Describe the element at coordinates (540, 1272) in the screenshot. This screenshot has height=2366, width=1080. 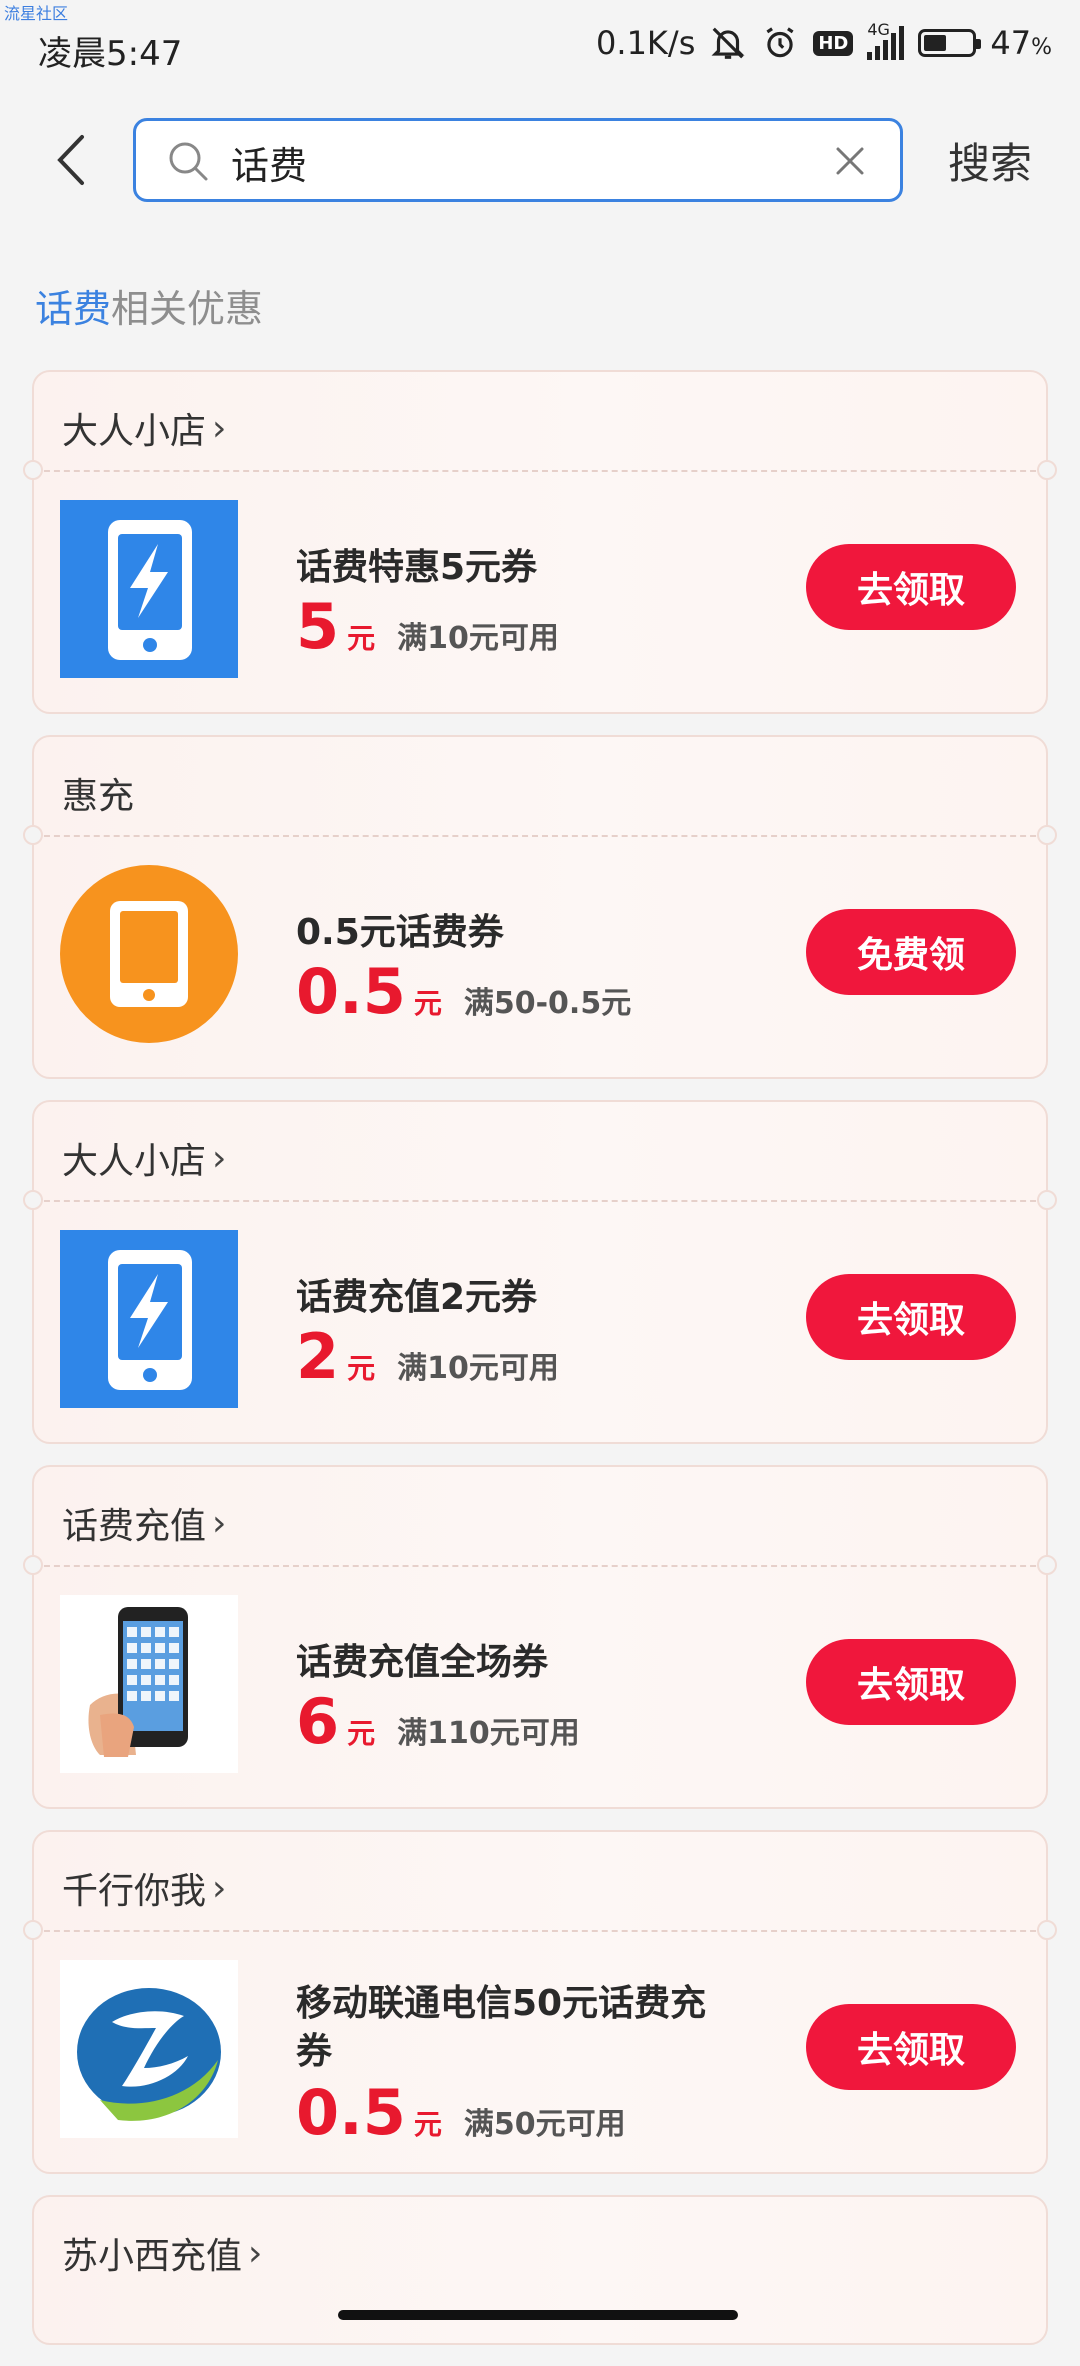
I see `coupon-card: 大人小店 › 话费充值2元券 2 元 满10元可用 去领取` at that location.